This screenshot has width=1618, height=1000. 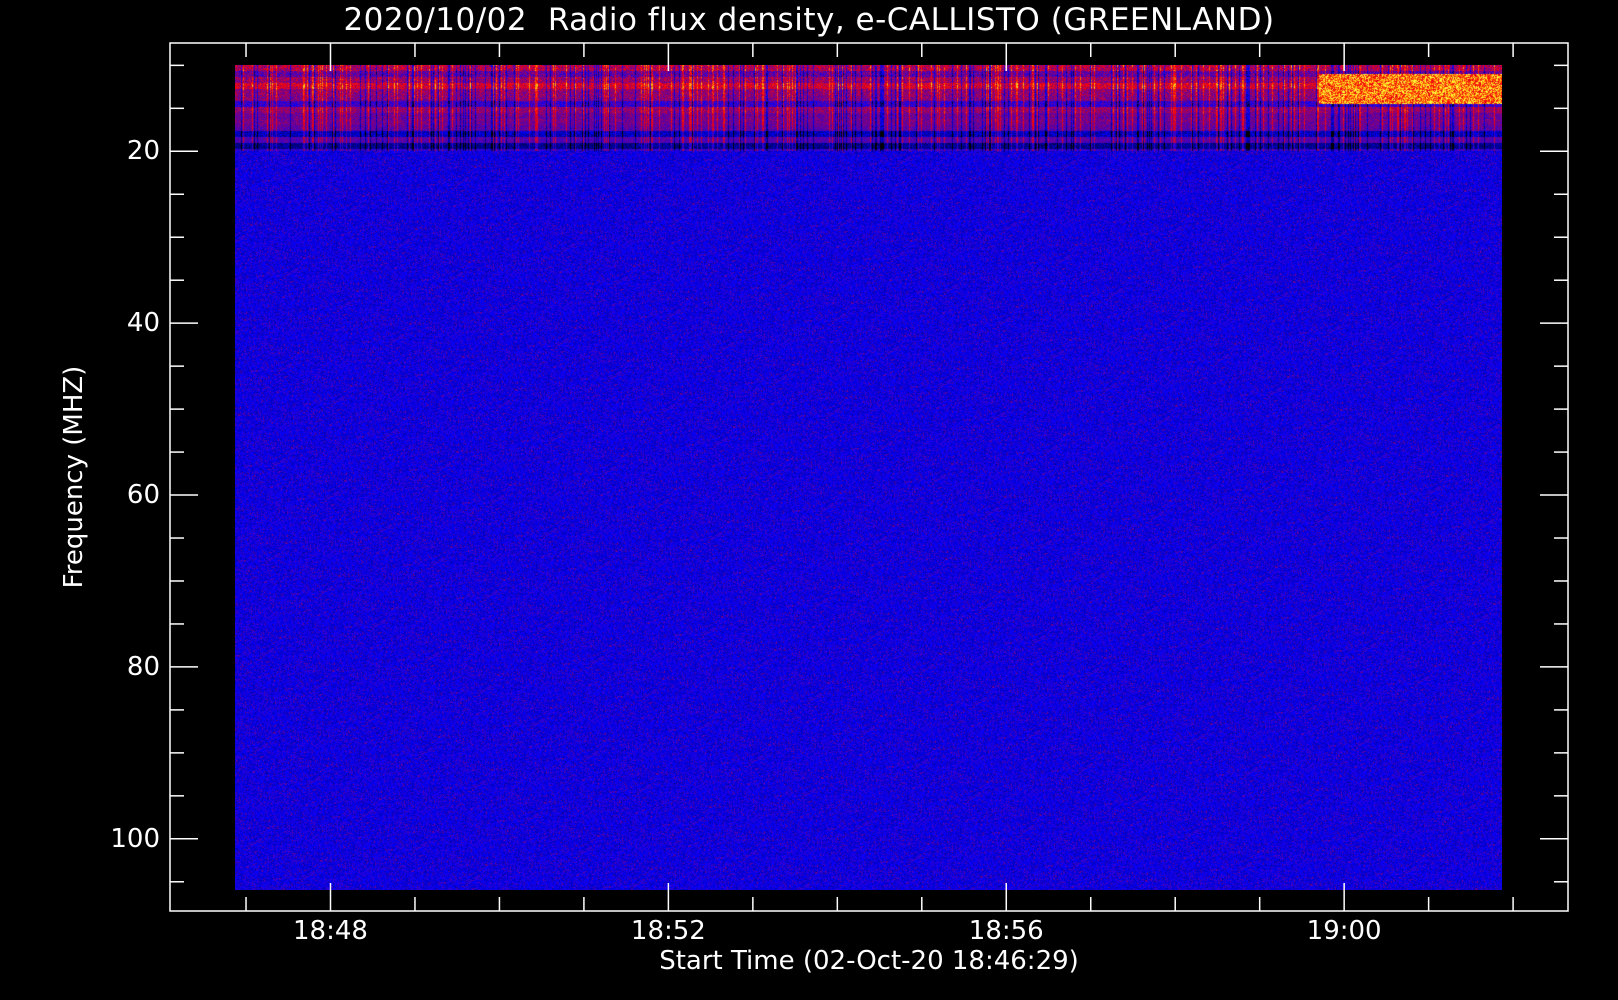 What do you see at coordinates (1344, 931) in the screenshot?
I see `x-tick-label: 19:00` at bounding box center [1344, 931].